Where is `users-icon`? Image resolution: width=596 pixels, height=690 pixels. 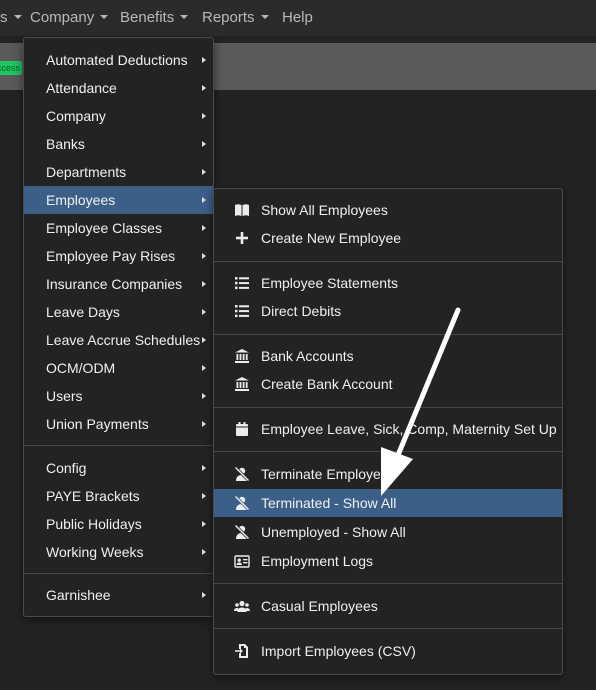 users-icon is located at coordinates (242, 606).